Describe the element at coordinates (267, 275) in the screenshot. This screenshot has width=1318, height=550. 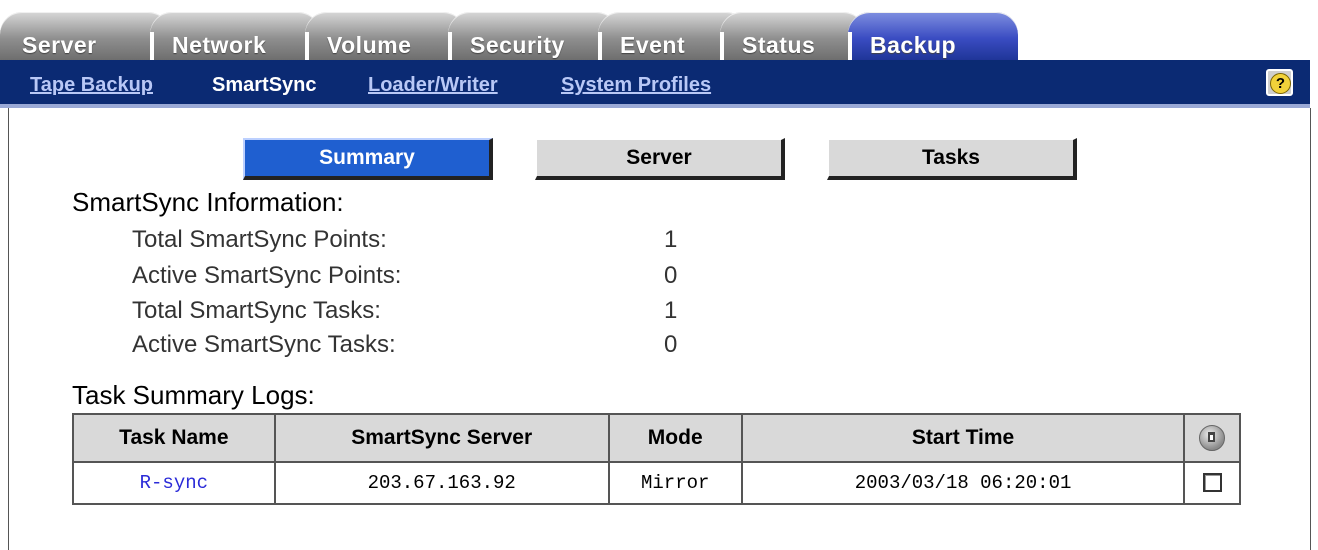
I see `info-label-active-points: Active SmartSync Points:` at that location.